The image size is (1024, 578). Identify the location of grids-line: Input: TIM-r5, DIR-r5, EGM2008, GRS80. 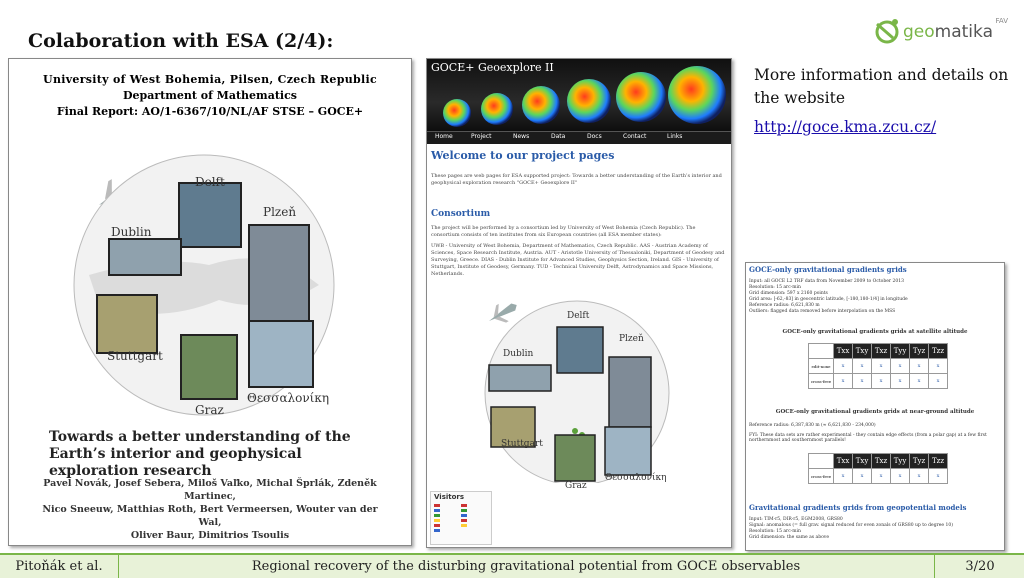
(796, 519).